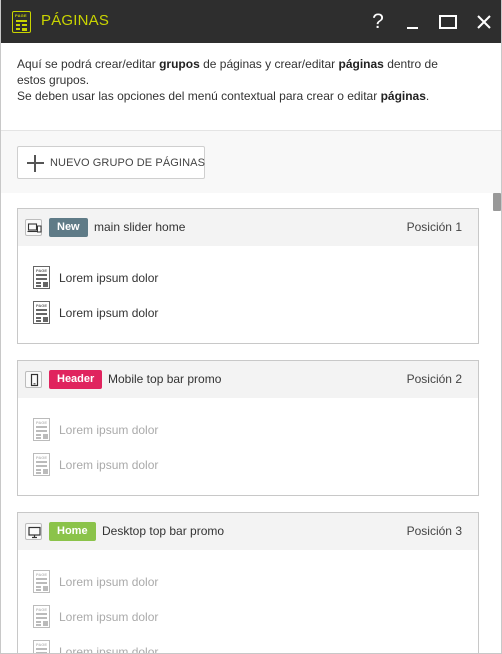 This screenshot has width=502, height=654. I want to click on group-badge: New, so click(68, 227).